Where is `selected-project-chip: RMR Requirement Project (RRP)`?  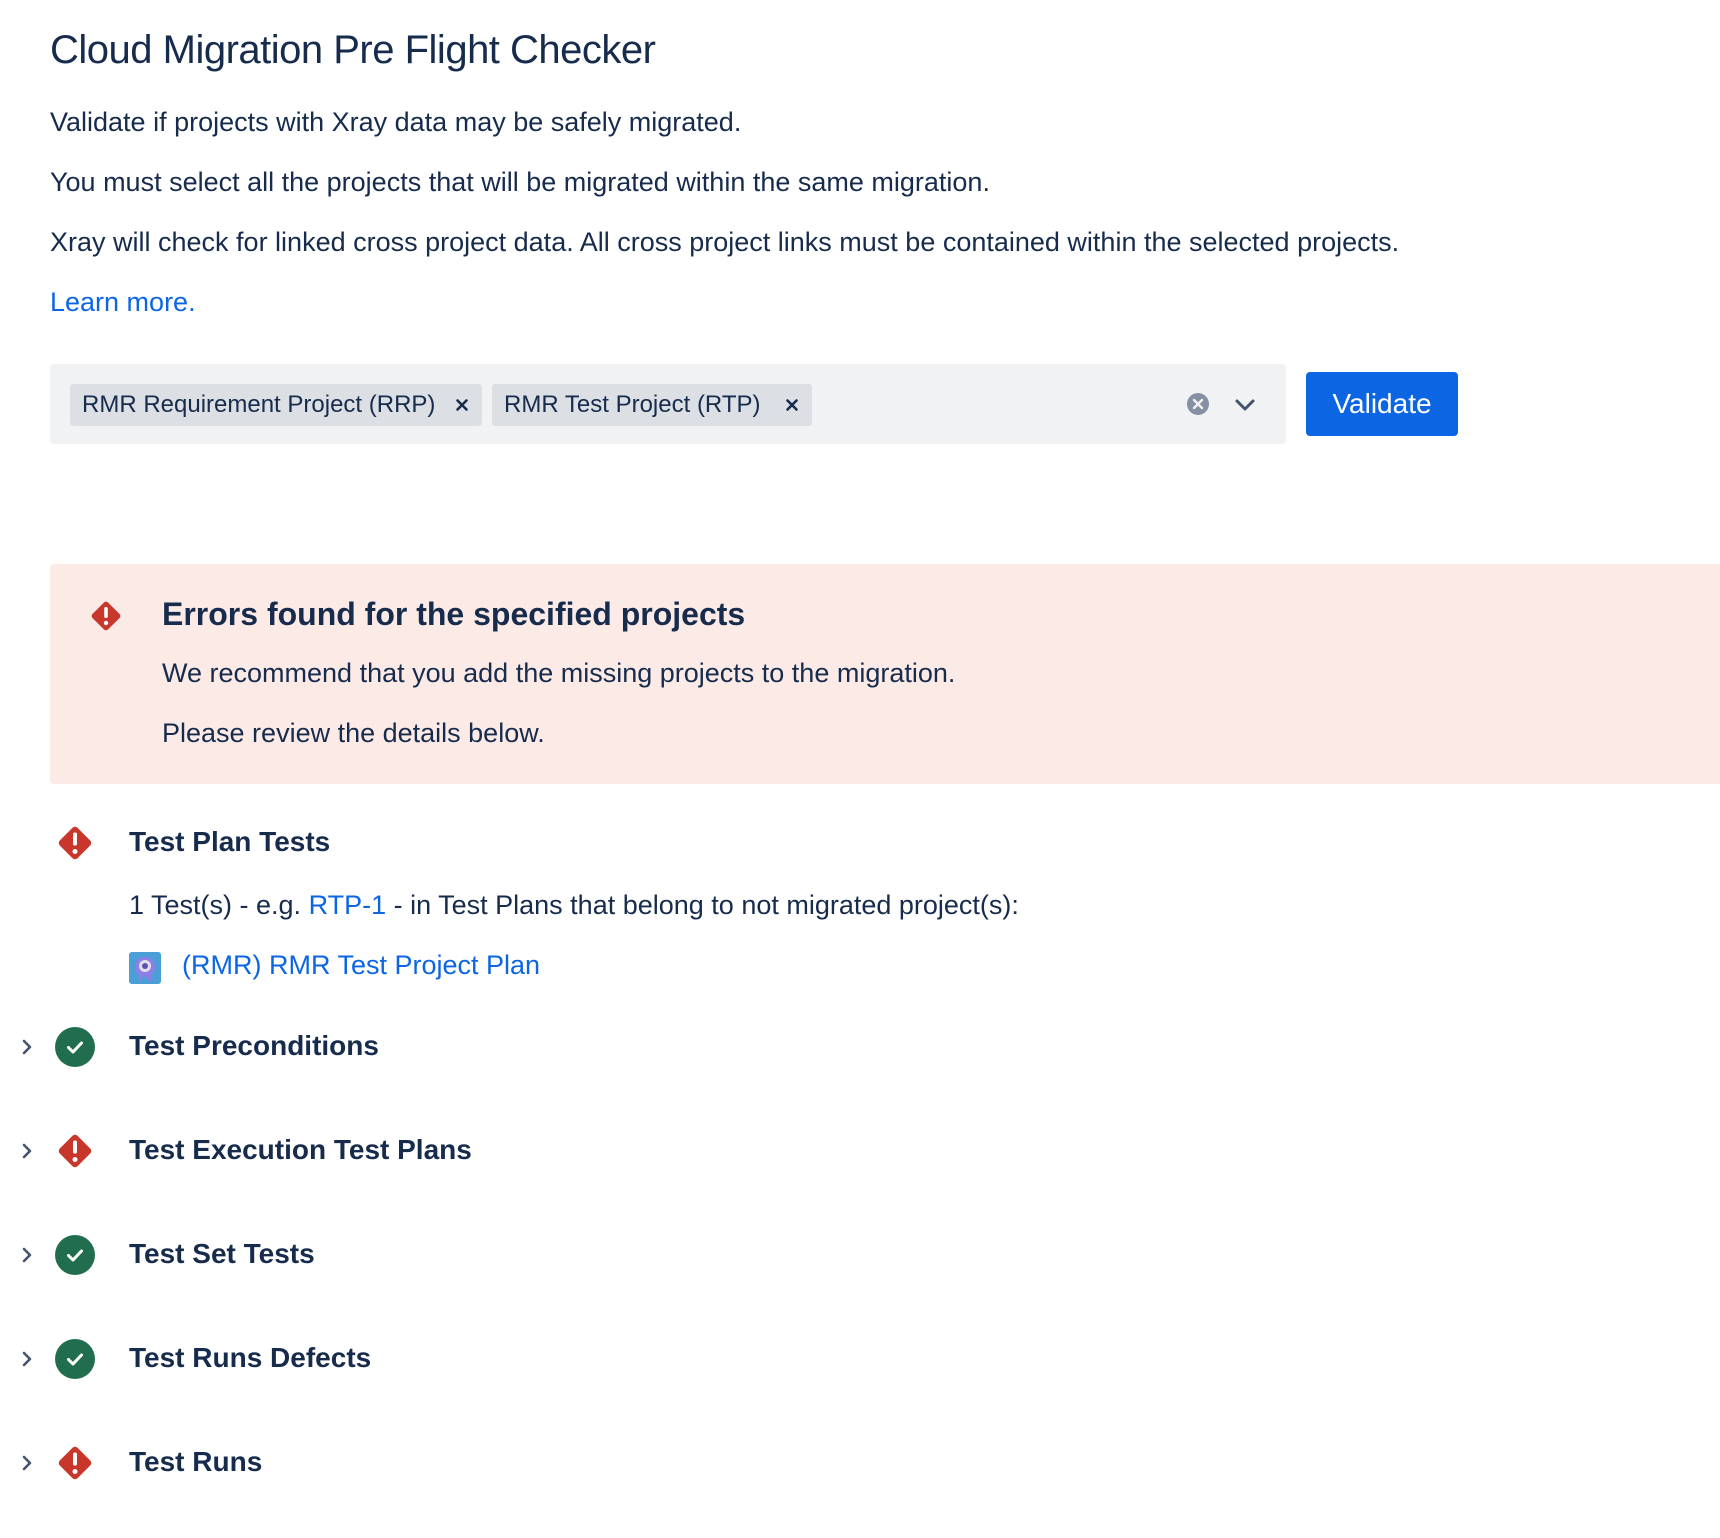
selected-project-chip: RMR Requirement Project (RRP) is located at coordinates (276, 405).